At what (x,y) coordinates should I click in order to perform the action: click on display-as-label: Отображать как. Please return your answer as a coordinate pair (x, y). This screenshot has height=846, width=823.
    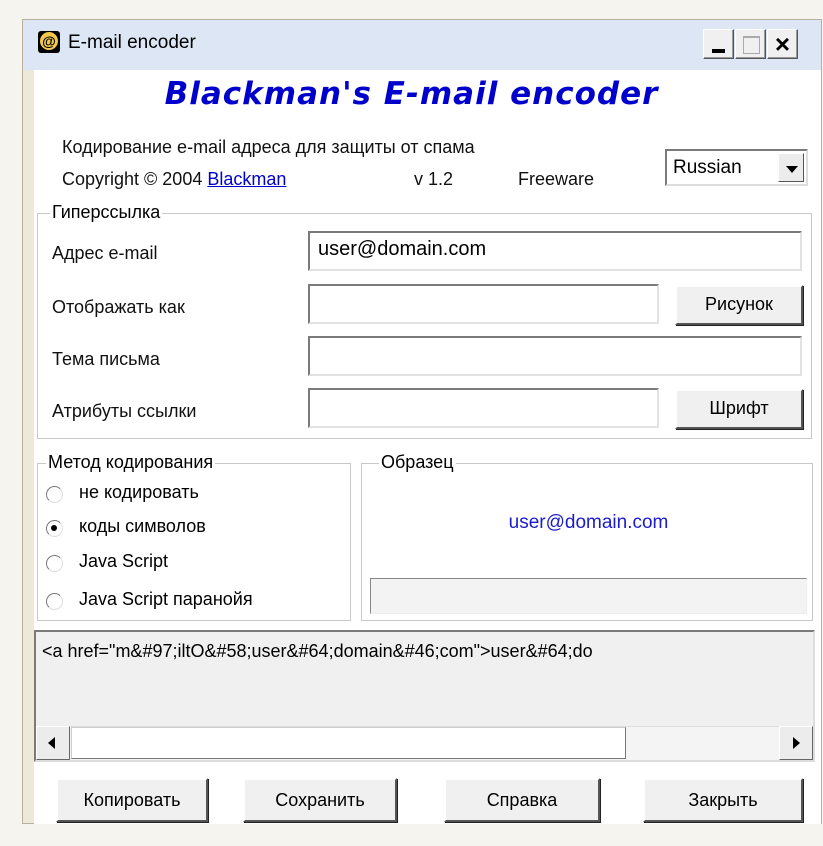
    Looking at the image, I should click on (118, 307).